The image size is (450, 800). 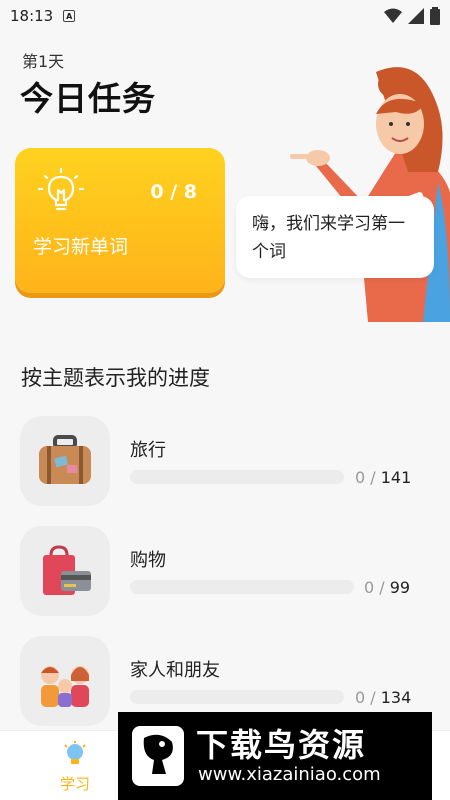 I want to click on section-title: 按主题表示我的进度, so click(x=115, y=378).